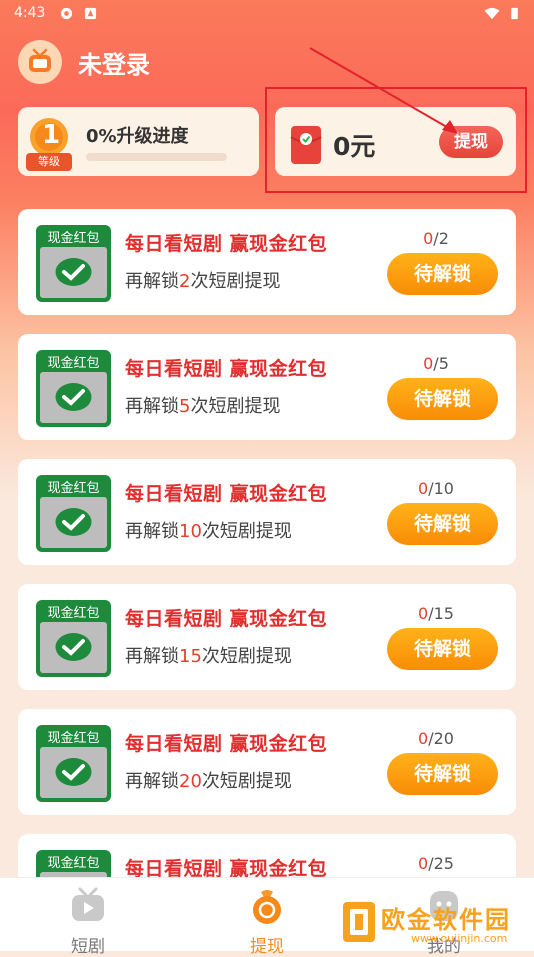 The height and width of the screenshot is (957, 534). Describe the element at coordinates (267, 262) in the screenshot. I see `task-card: 现金红包 每日看短剧 赢现金红包 再解锁2次短剧提现 0/2 待解锁` at that location.